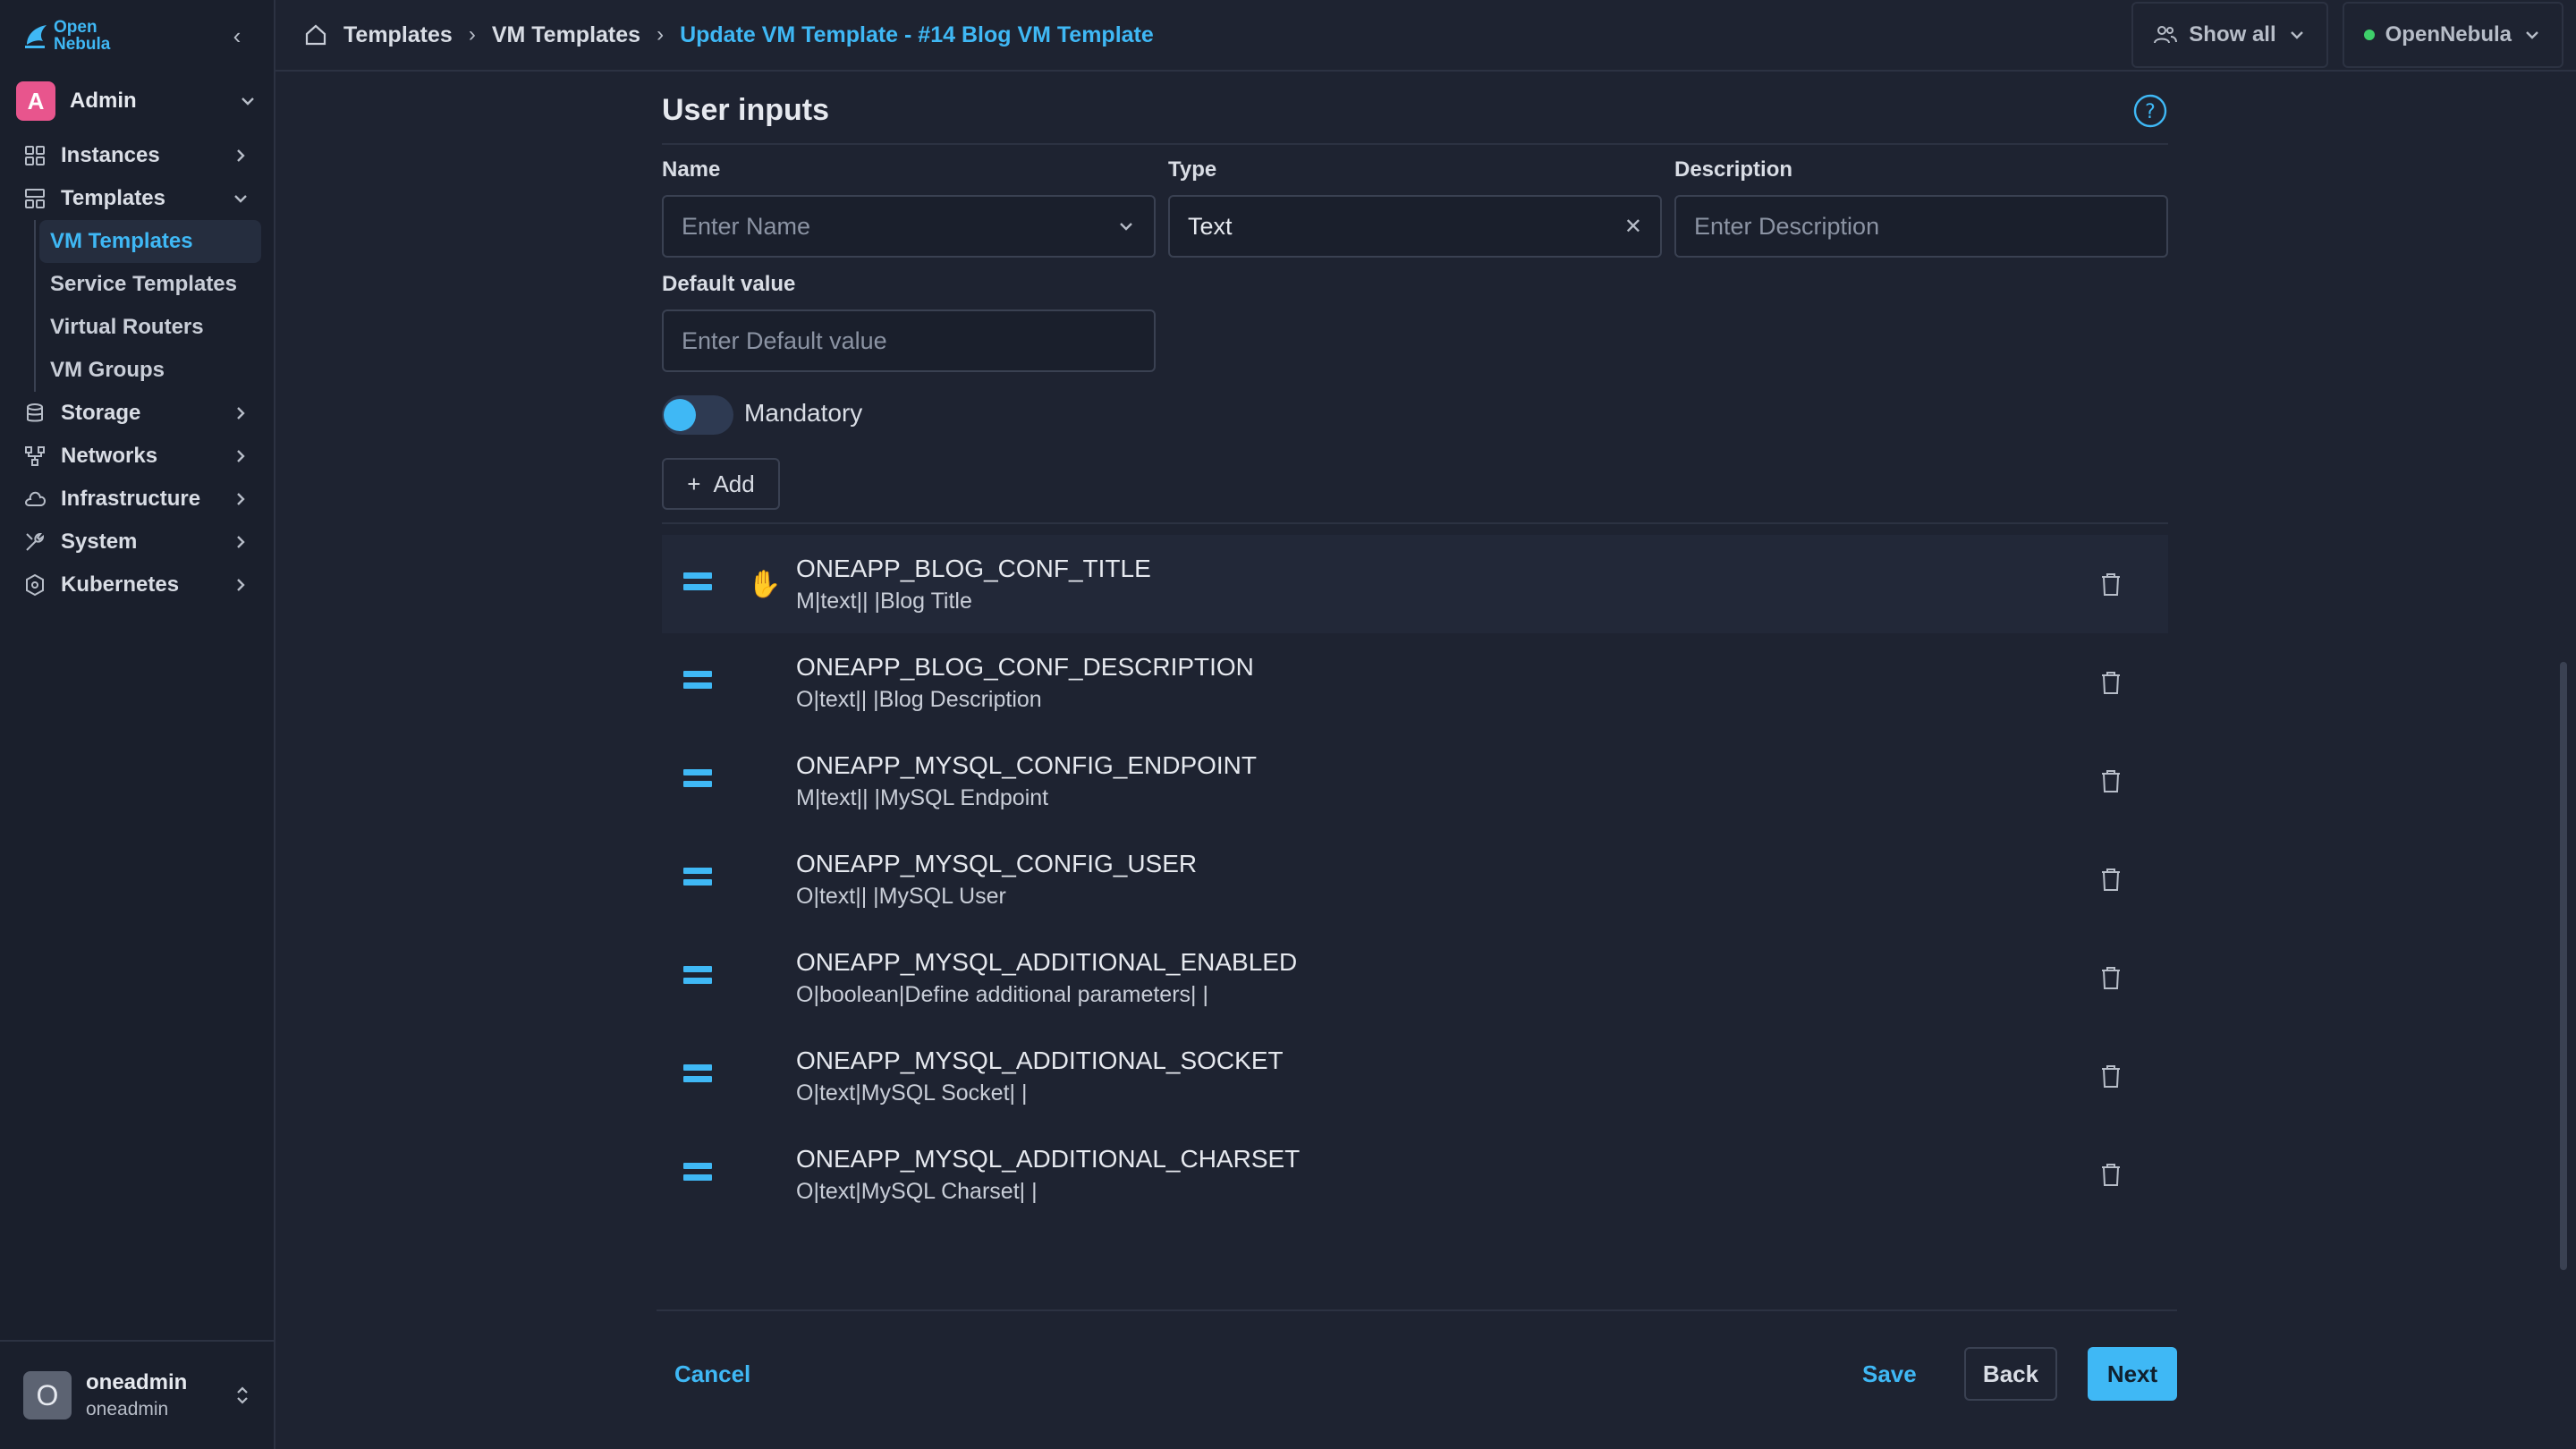 The image size is (2576, 1449). What do you see at coordinates (99, 542) in the screenshot?
I see `sidebar-item-label: System` at bounding box center [99, 542].